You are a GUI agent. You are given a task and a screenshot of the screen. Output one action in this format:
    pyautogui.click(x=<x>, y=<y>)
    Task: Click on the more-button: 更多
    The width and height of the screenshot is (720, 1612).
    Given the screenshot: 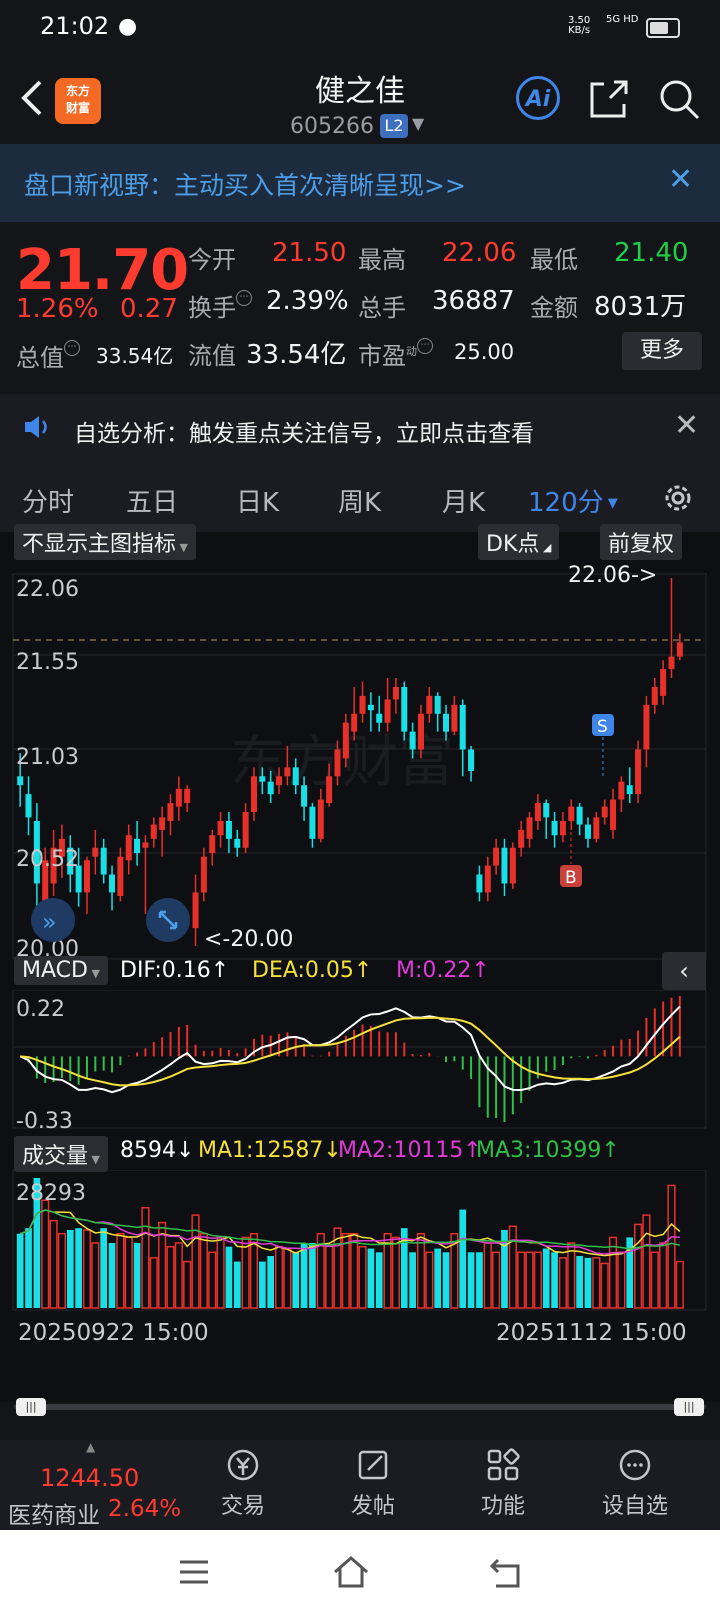 What is the action you would take?
    pyautogui.click(x=662, y=351)
    